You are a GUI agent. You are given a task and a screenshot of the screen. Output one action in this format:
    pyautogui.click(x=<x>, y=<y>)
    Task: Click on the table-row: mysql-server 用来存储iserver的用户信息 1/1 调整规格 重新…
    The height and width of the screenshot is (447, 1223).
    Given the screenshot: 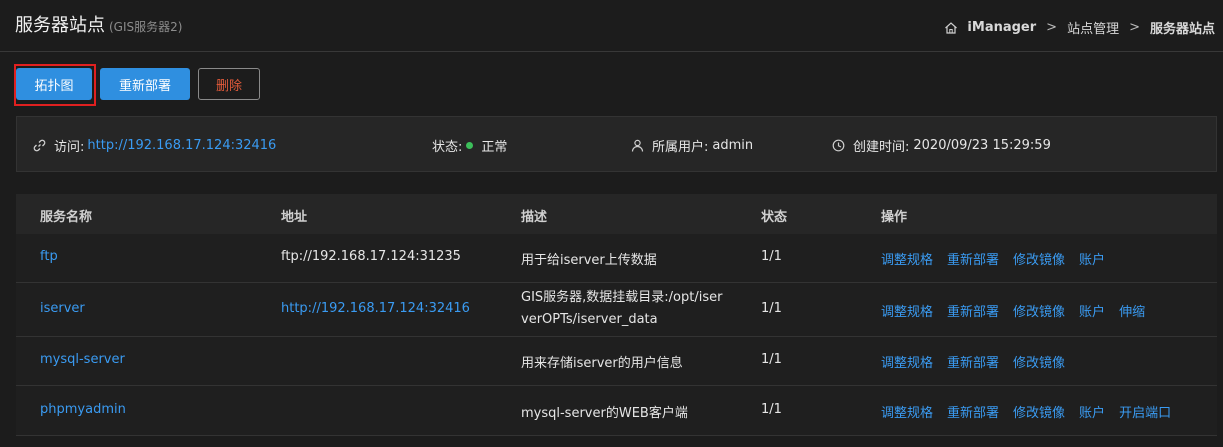 What is the action you would take?
    pyautogui.click(x=616, y=361)
    